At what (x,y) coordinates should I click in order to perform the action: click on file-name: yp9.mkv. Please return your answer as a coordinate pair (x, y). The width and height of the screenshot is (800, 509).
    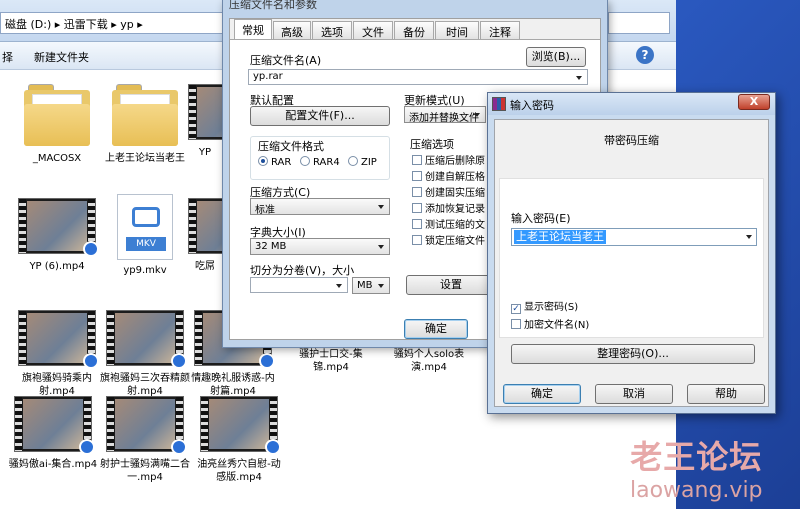
    Looking at the image, I should click on (145, 270).